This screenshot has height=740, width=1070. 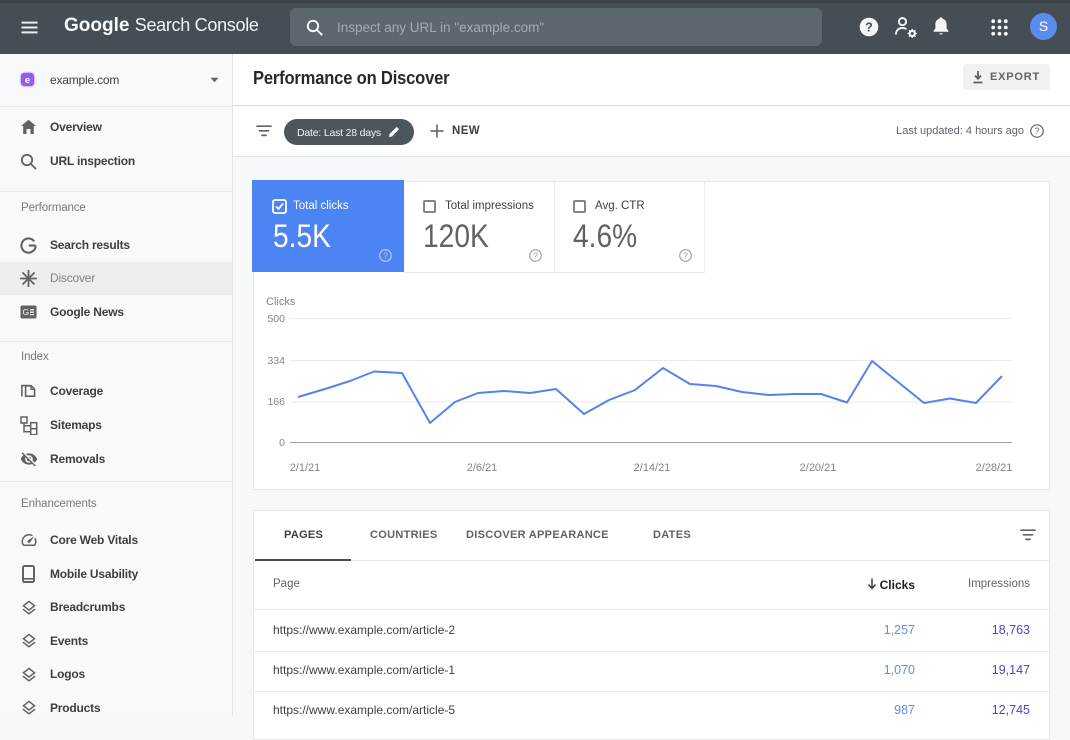 What do you see at coordinates (994, 468) in the screenshot?
I see `svg-text: 2/28/21` at bounding box center [994, 468].